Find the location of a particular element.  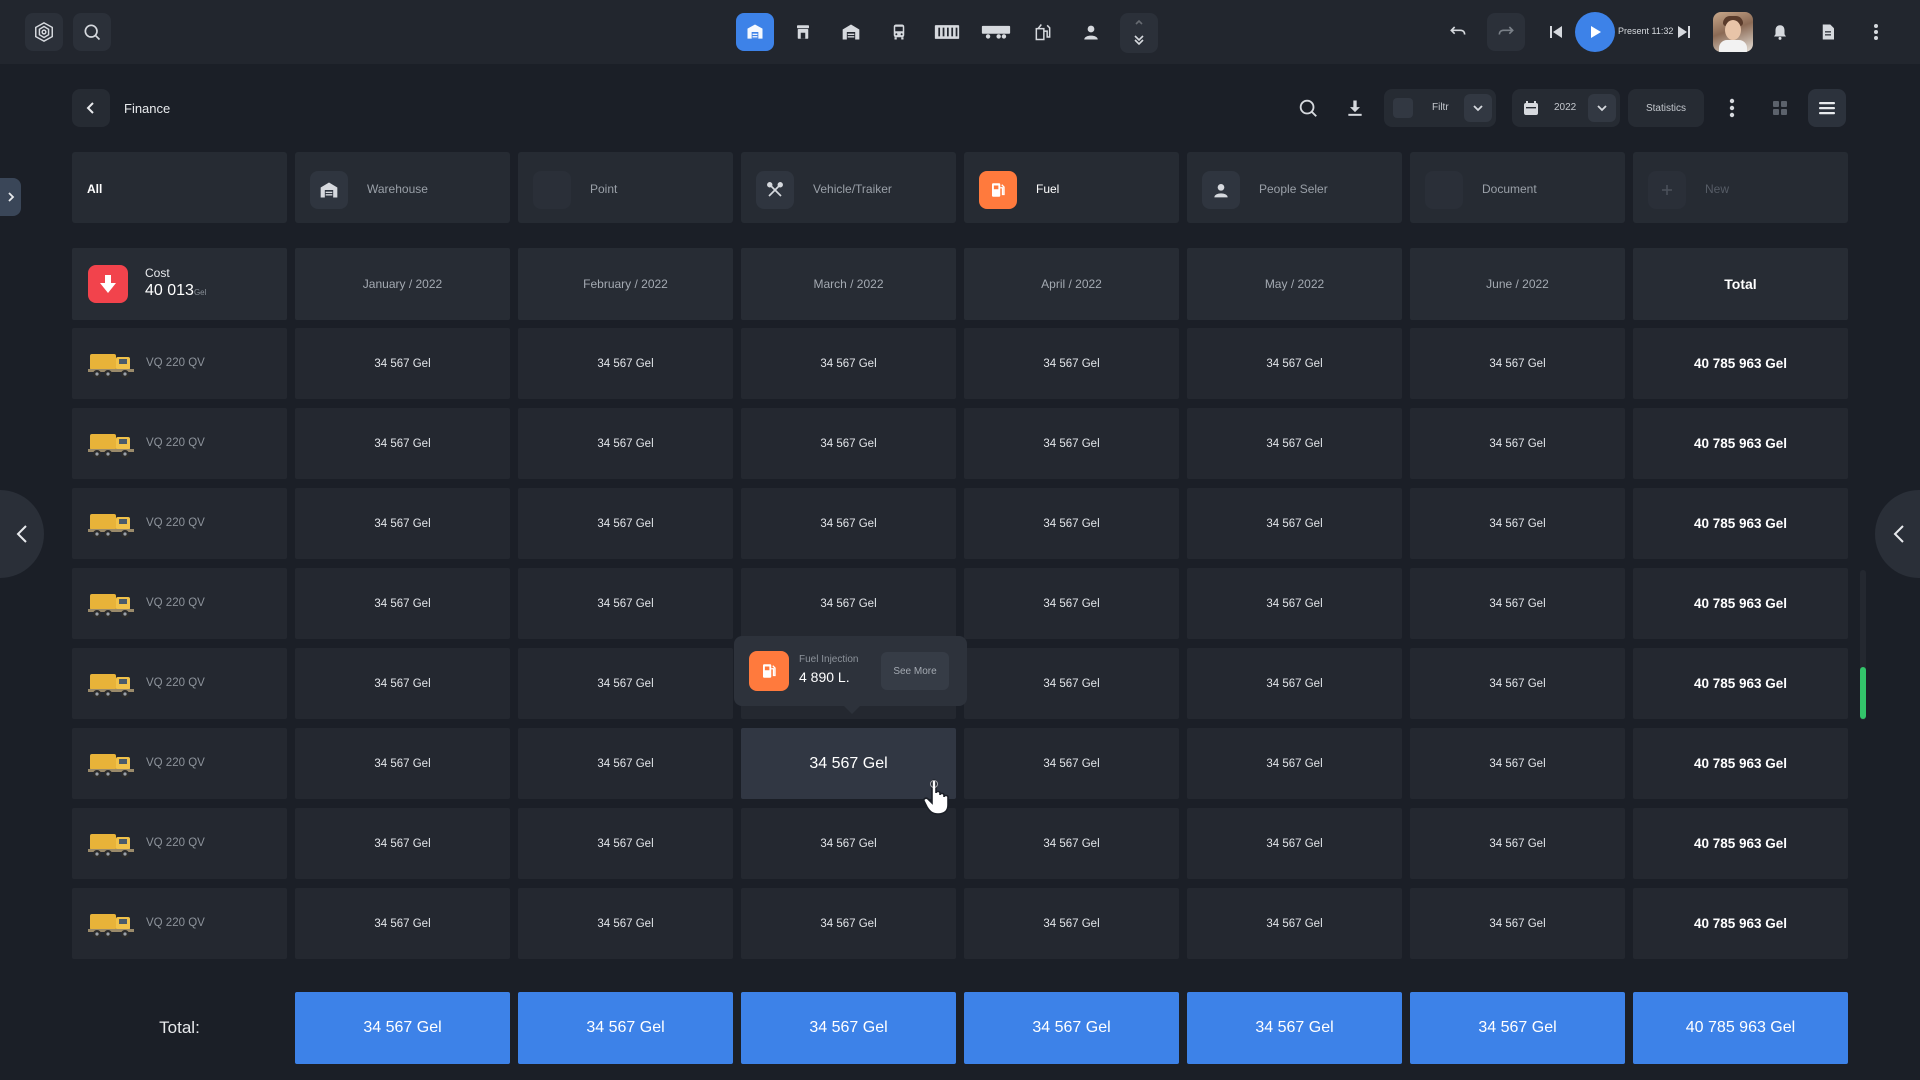

user-nav-icon is located at coordinates (1091, 32).